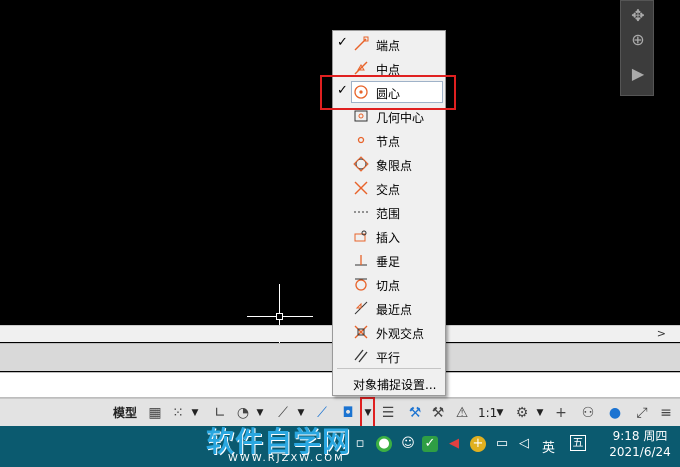  I want to click on osnap-item-nearest: 最近点, so click(389, 308).